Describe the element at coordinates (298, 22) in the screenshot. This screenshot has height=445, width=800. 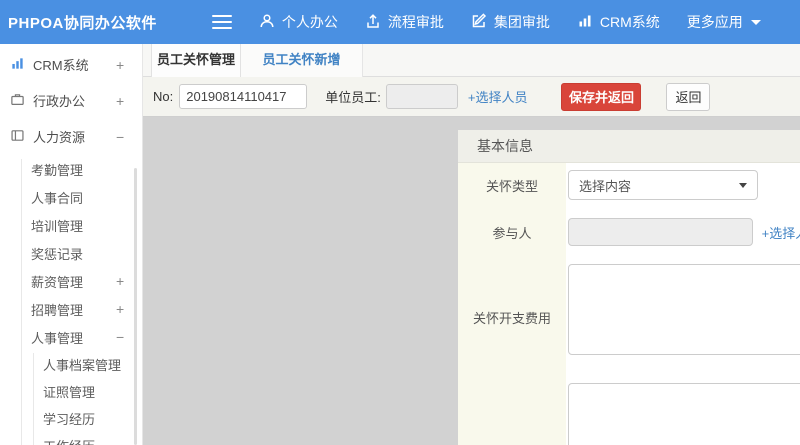
I see `nav-item-personal-office: 个人办公` at that location.